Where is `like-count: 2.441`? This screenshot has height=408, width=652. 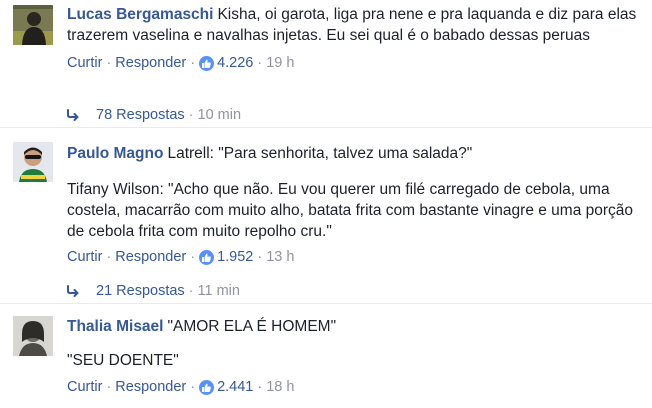
like-count: 2.441 is located at coordinates (235, 387).